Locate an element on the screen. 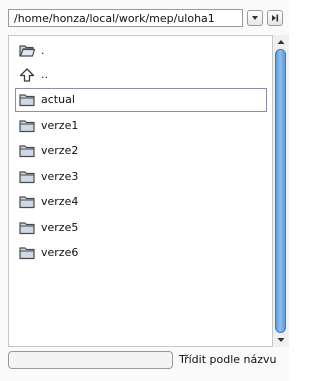 This screenshot has height=381, width=320. list-item-parent-dir: .. is located at coordinates (141, 75).